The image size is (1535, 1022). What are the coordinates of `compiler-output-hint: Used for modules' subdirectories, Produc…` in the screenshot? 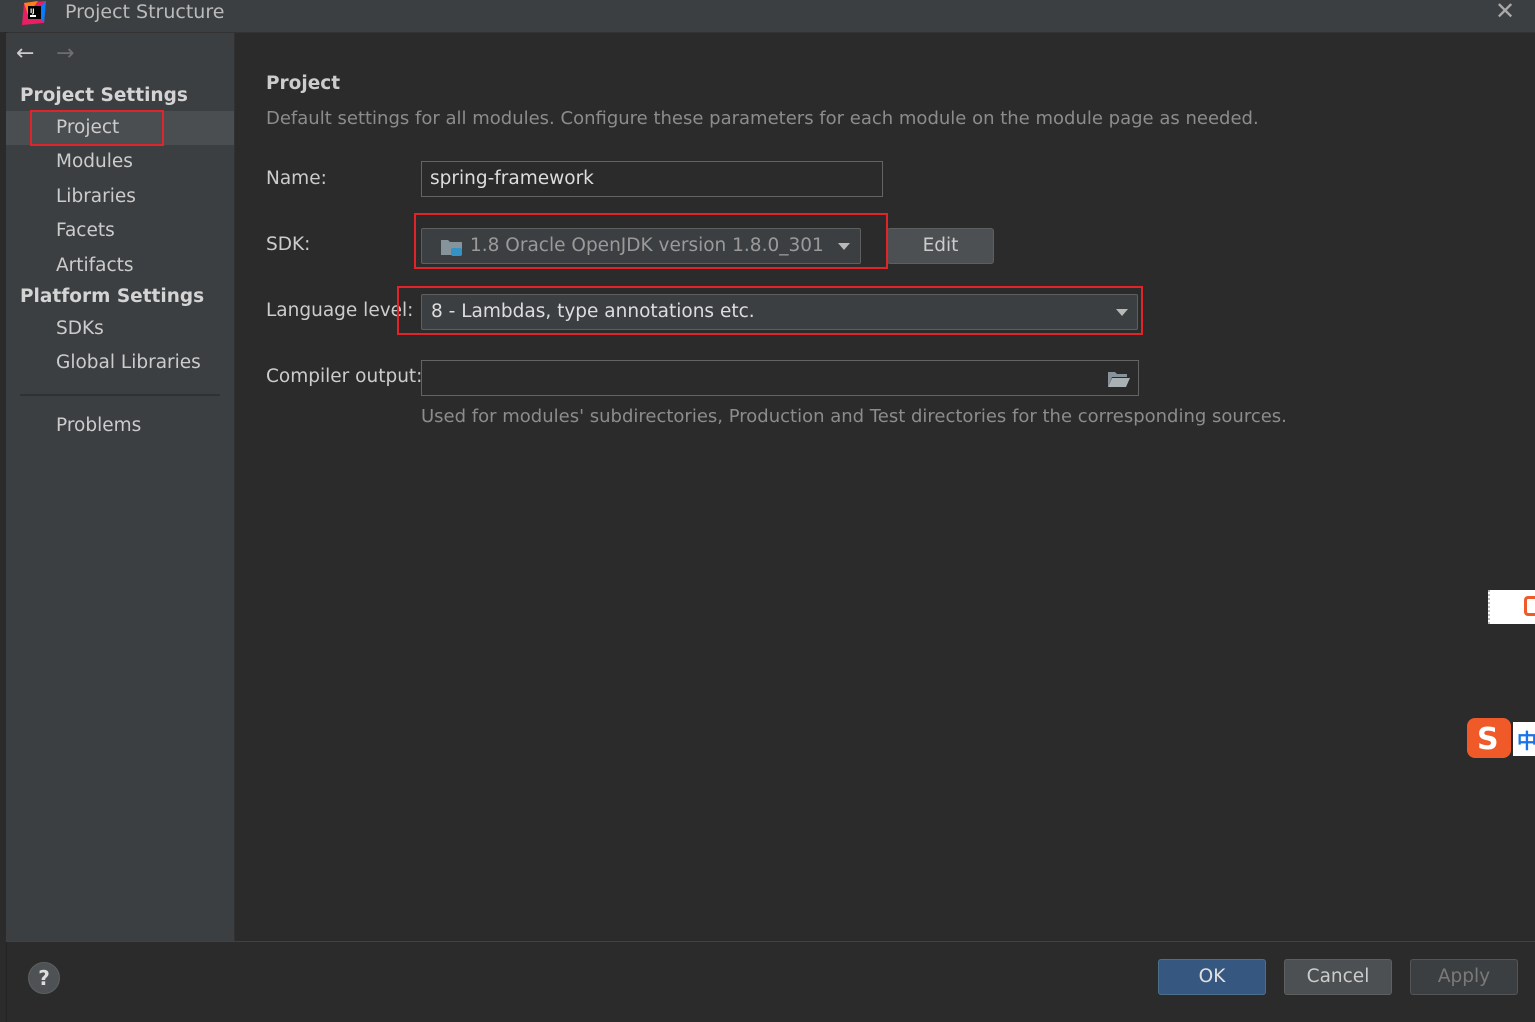 It's located at (854, 416).